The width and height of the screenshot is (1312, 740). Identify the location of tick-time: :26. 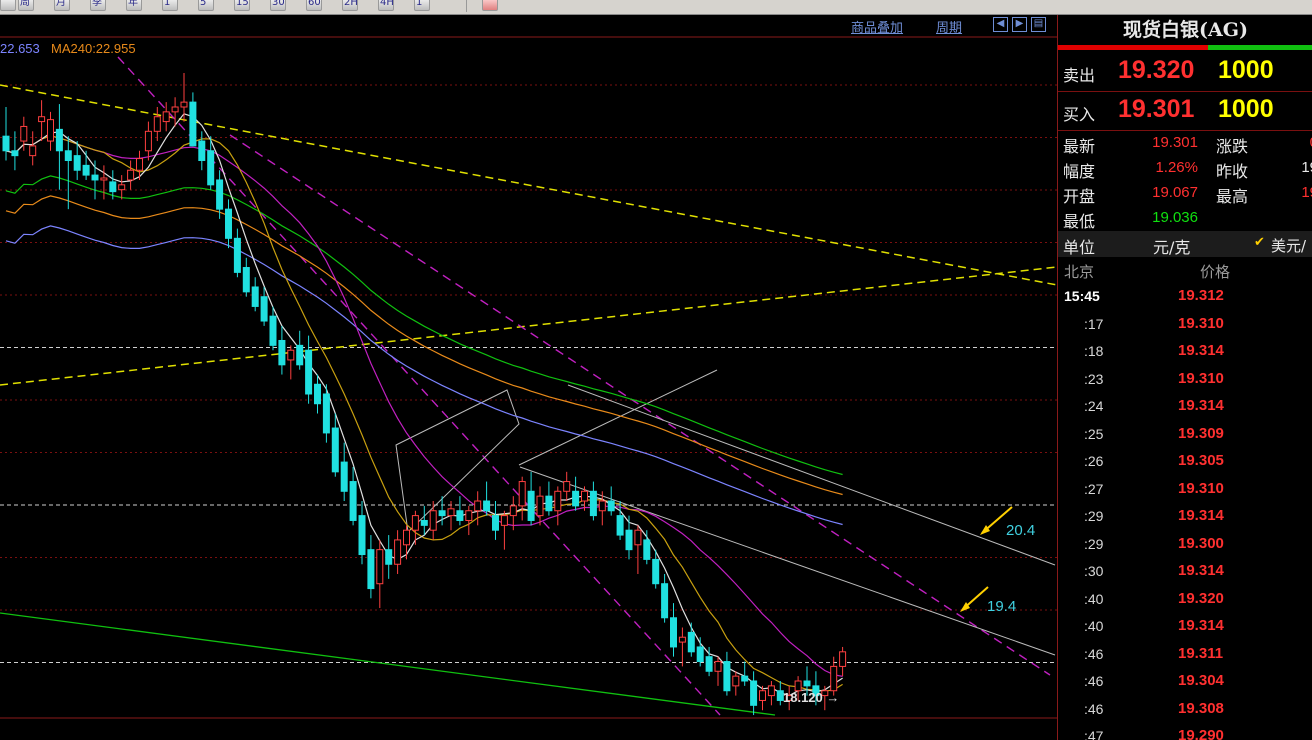
(1094, 461).